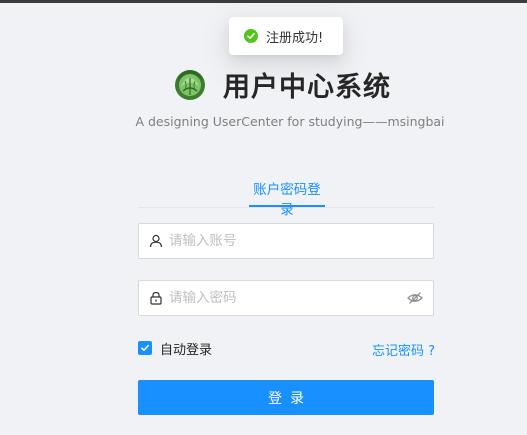  What do you see at coordinates (403, 349) in the screenshot?
I see `forgot-password-link: 忘记密码 ?` at bounding box center [403, 349].